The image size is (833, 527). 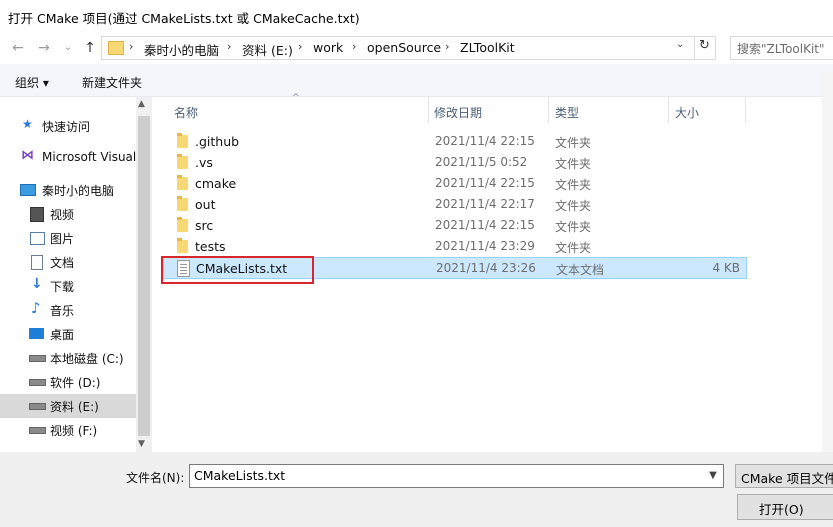 I want to click on file-row: .vs 2021/11/5 0:52 文件夹, so click(x=454, y=162).